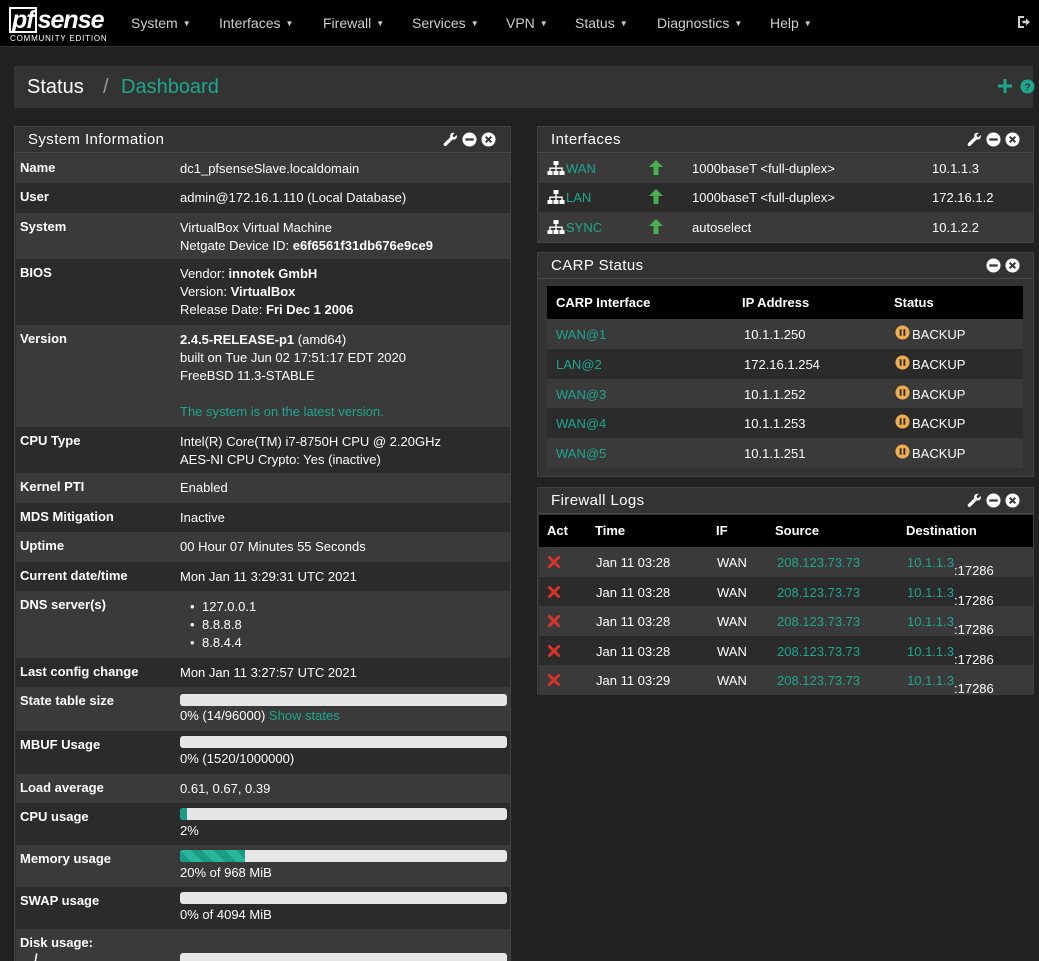 The width and height of the screenshot is (1039, 961). What do you see at coordinates (786, 227) in the screenshot?
I see `interface-row-sync: SYNC autoselect 10.1.2.2` at bounding box center [786, 227].